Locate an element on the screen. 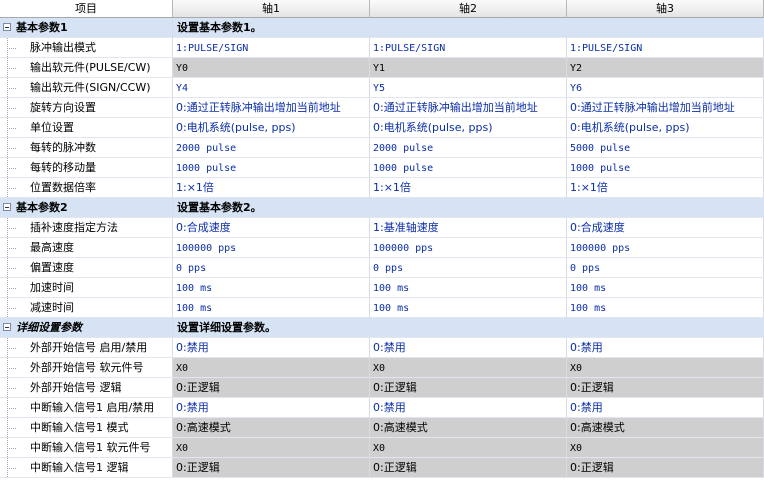 This screenshot has height=482, width=764. axis1-value-cell: Y4 is located at coordinates (271, 88).